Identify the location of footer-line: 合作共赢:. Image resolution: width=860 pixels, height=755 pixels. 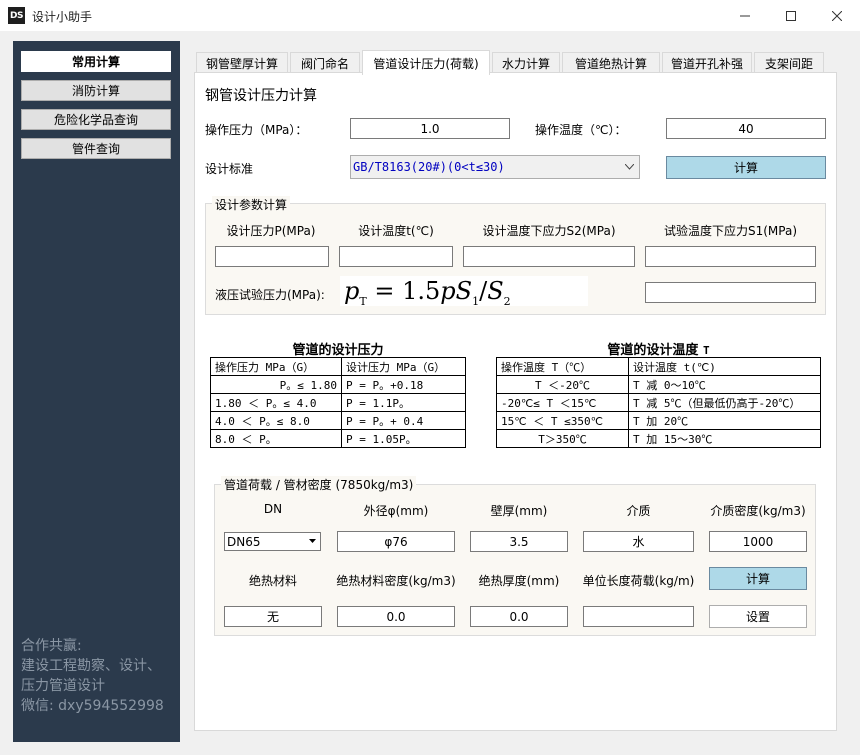
(51, 646).